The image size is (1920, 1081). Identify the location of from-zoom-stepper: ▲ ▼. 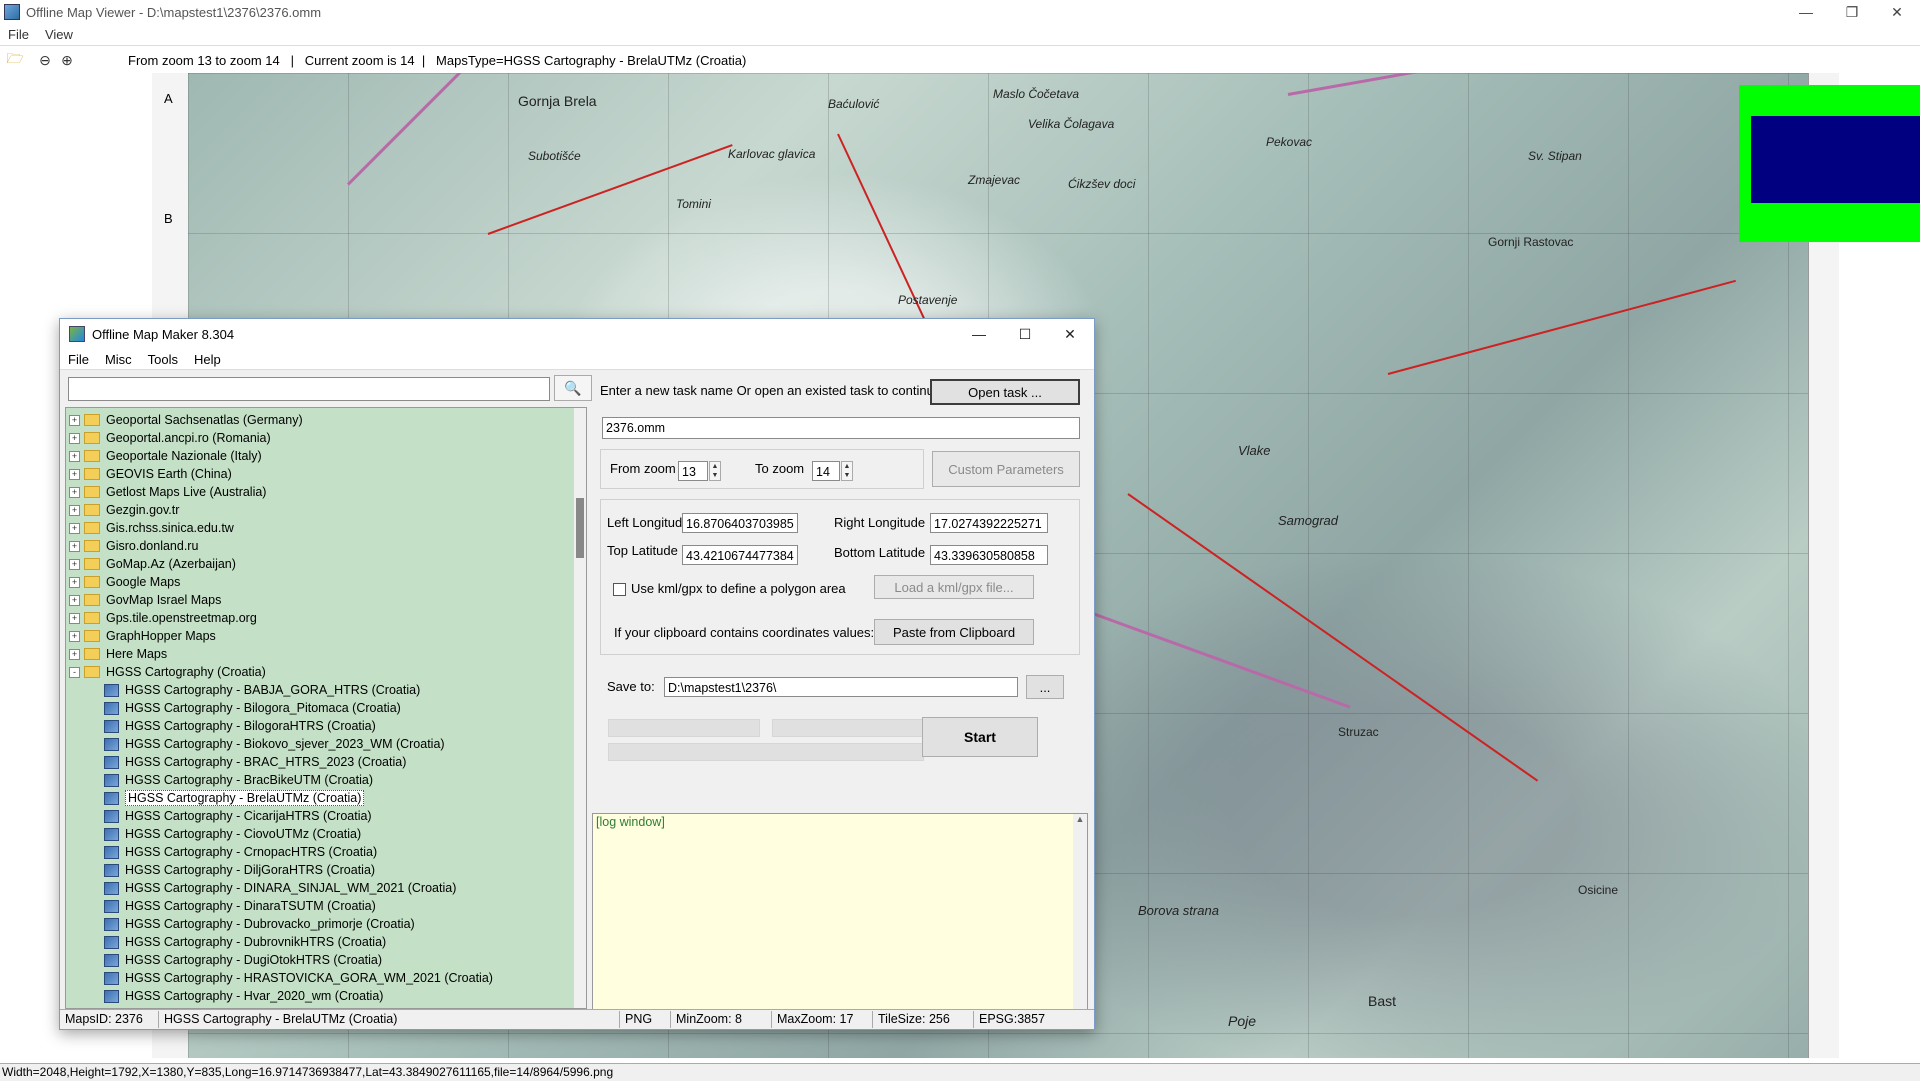
(715, 471).